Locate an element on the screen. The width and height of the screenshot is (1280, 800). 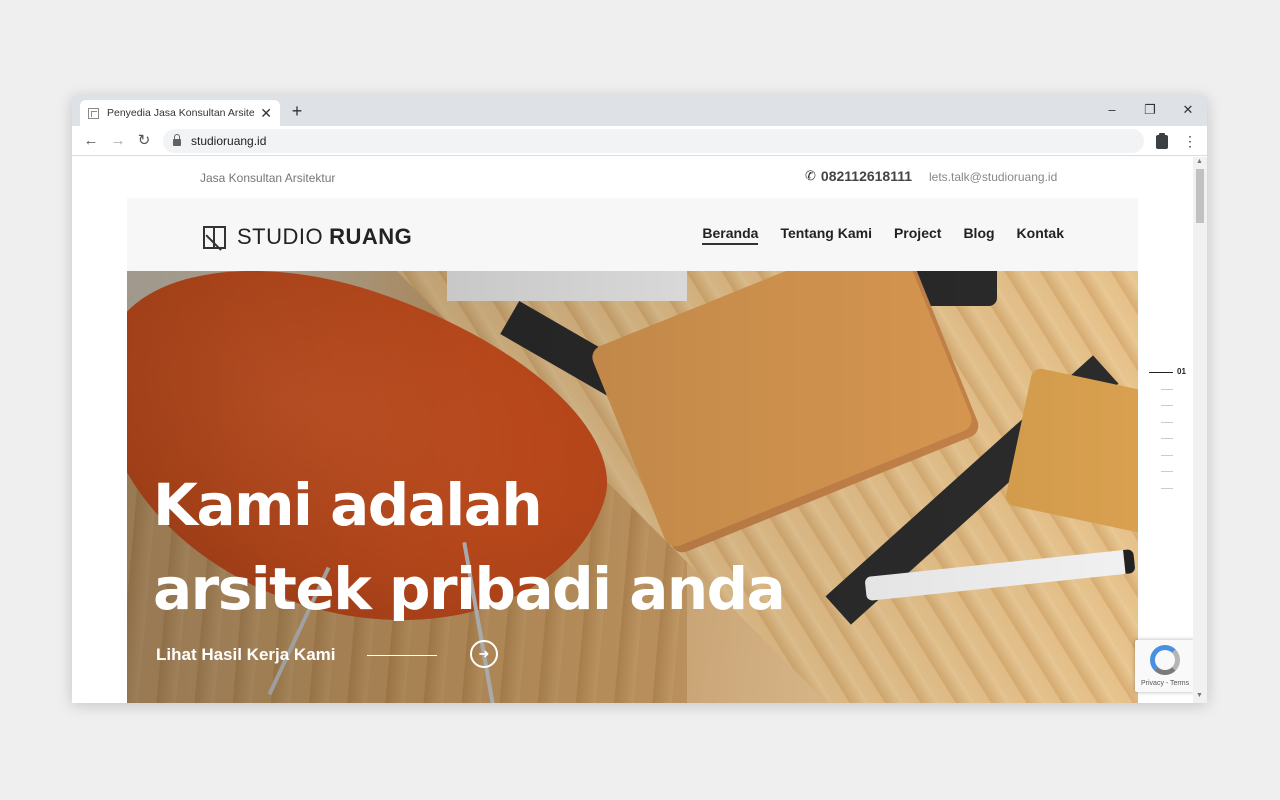
site-logo: STUDIO RUANG is located at coordinates (307, 237).